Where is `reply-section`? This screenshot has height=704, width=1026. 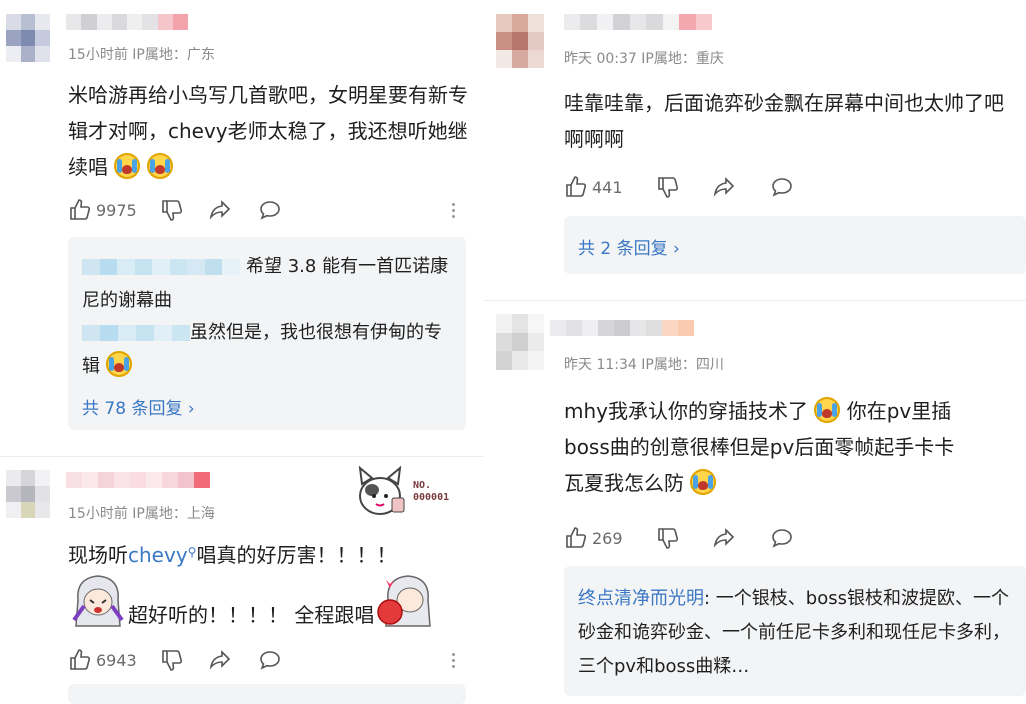 reply-section is located at coordinates (267, 694).